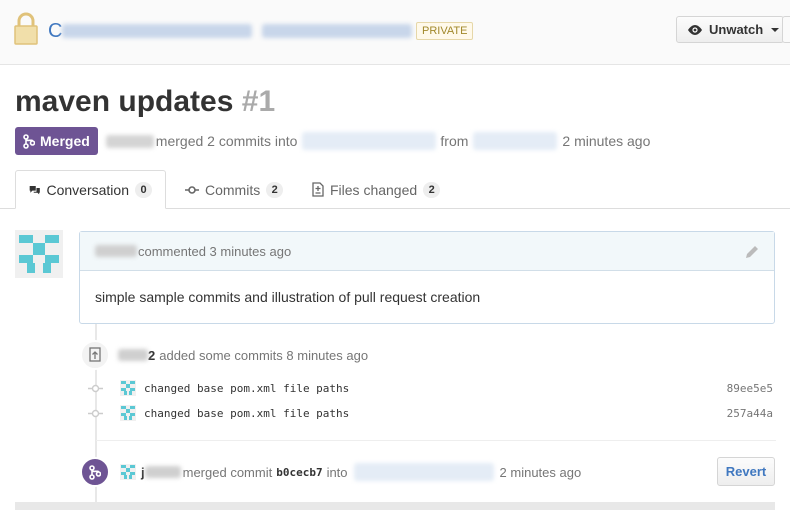 The image size is (790, 510). Describe the element at coordinates (337, 472) in the screenshot. I see `merge-into-text: into` at that location.